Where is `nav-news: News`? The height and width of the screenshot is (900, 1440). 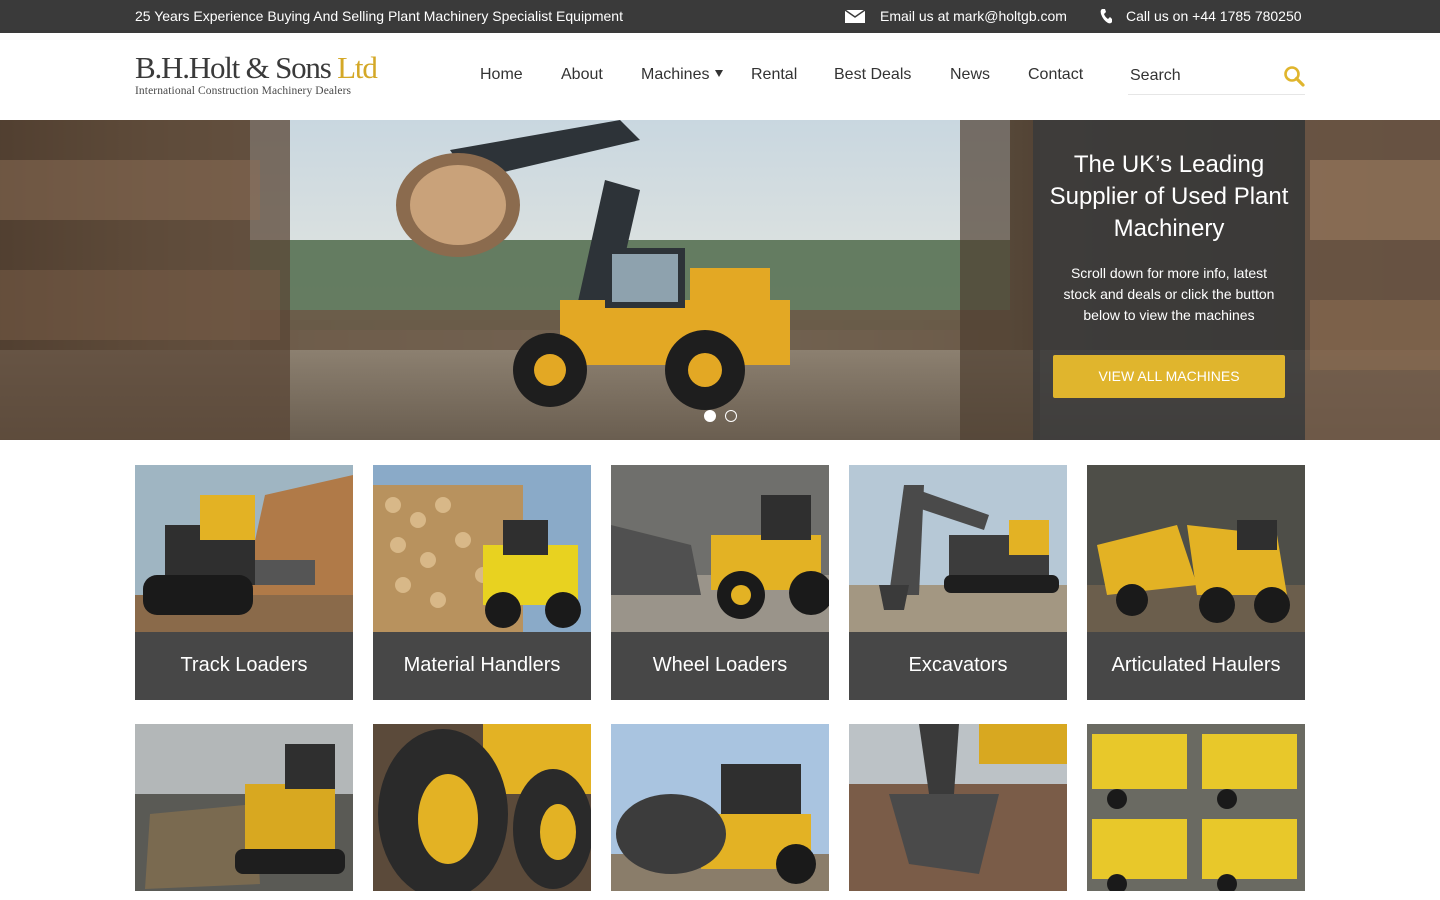 nav-news: News is located at coordinates (970, 75).